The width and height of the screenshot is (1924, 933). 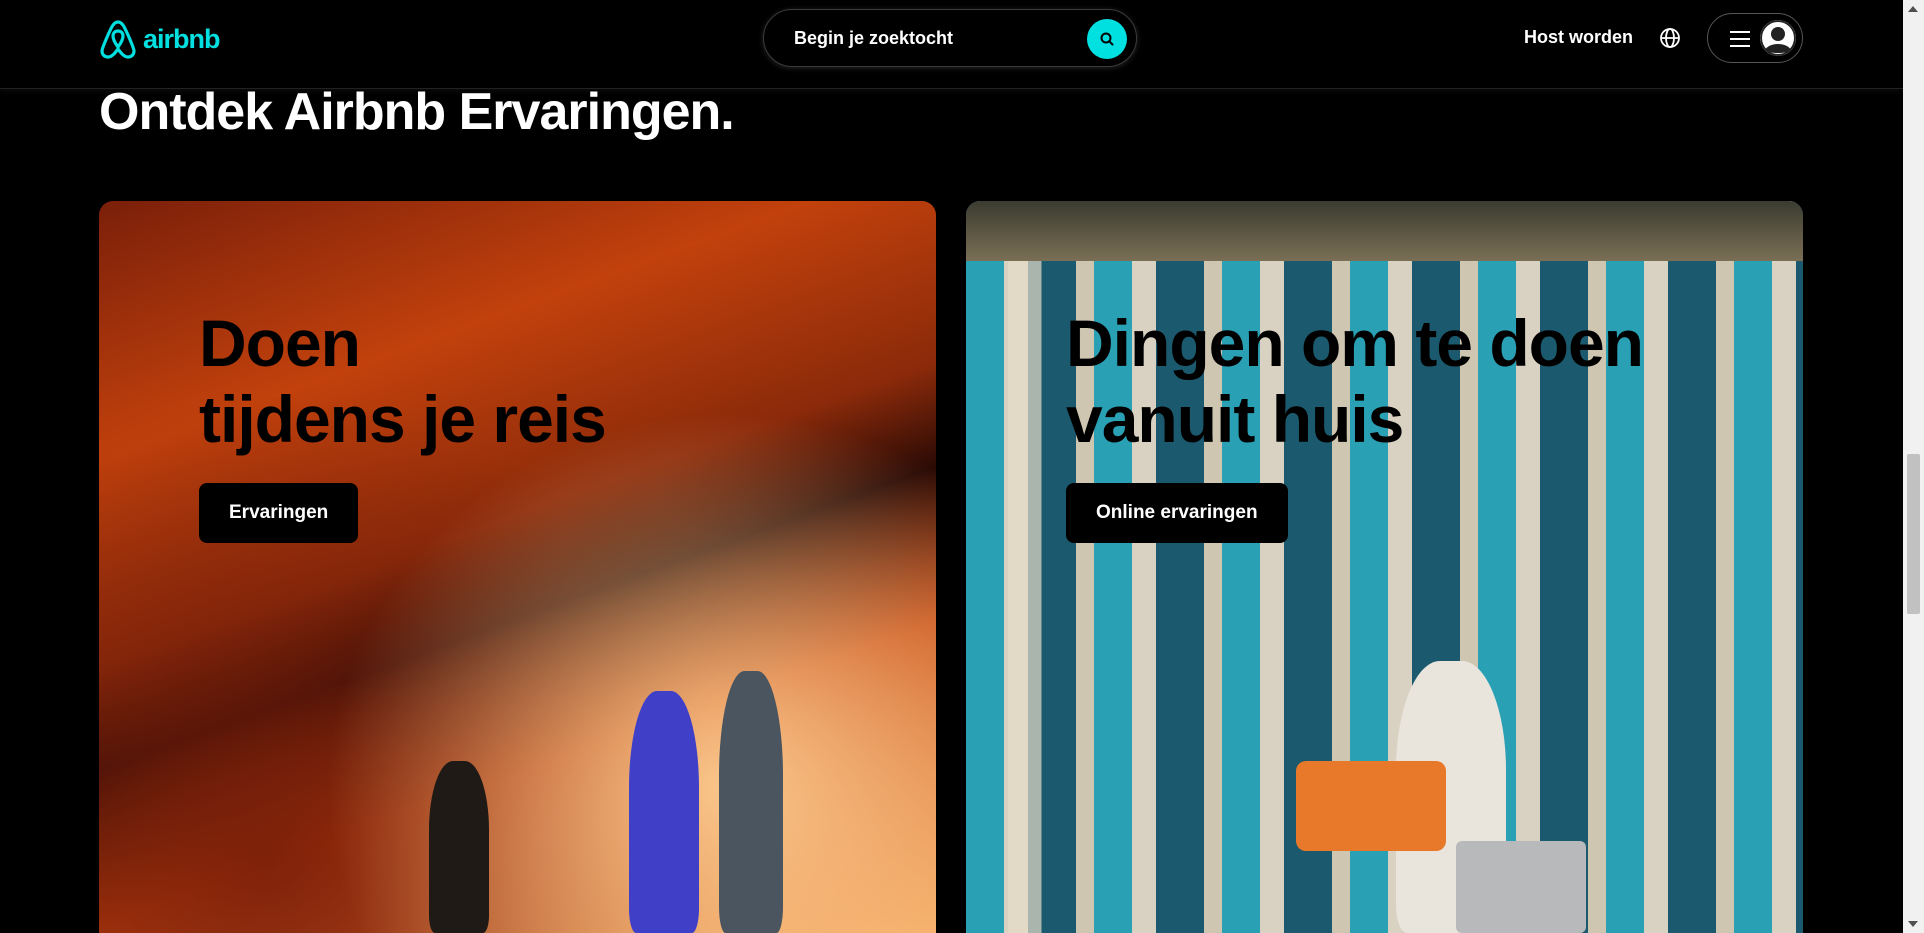 What do you see at coordinates (280, 343) in the screenshot?
I see `card-heading-line1: Doen` at bounding box center [280, 343].